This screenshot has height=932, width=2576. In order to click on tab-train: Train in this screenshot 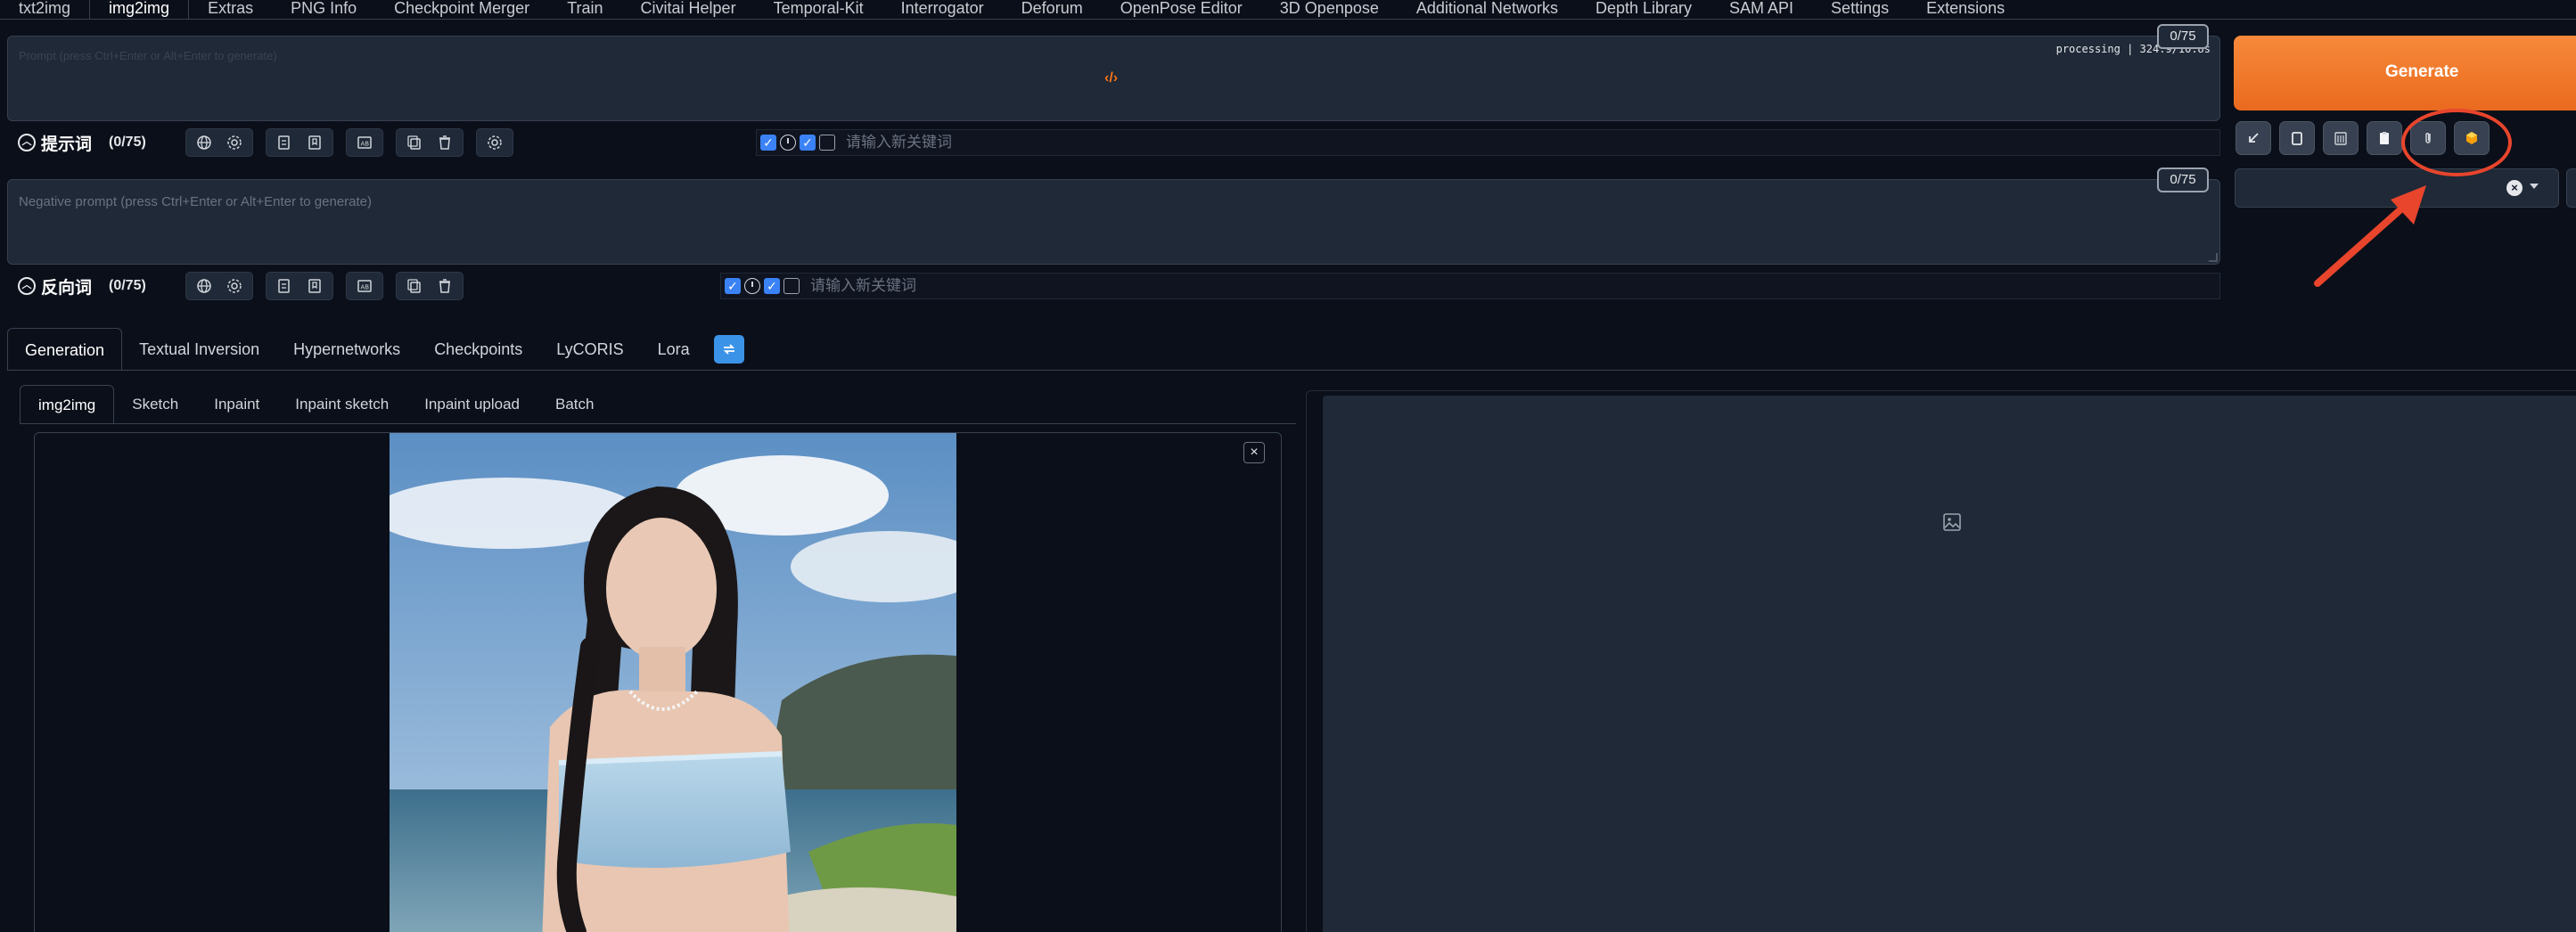, I will do `click(584, 10)`.